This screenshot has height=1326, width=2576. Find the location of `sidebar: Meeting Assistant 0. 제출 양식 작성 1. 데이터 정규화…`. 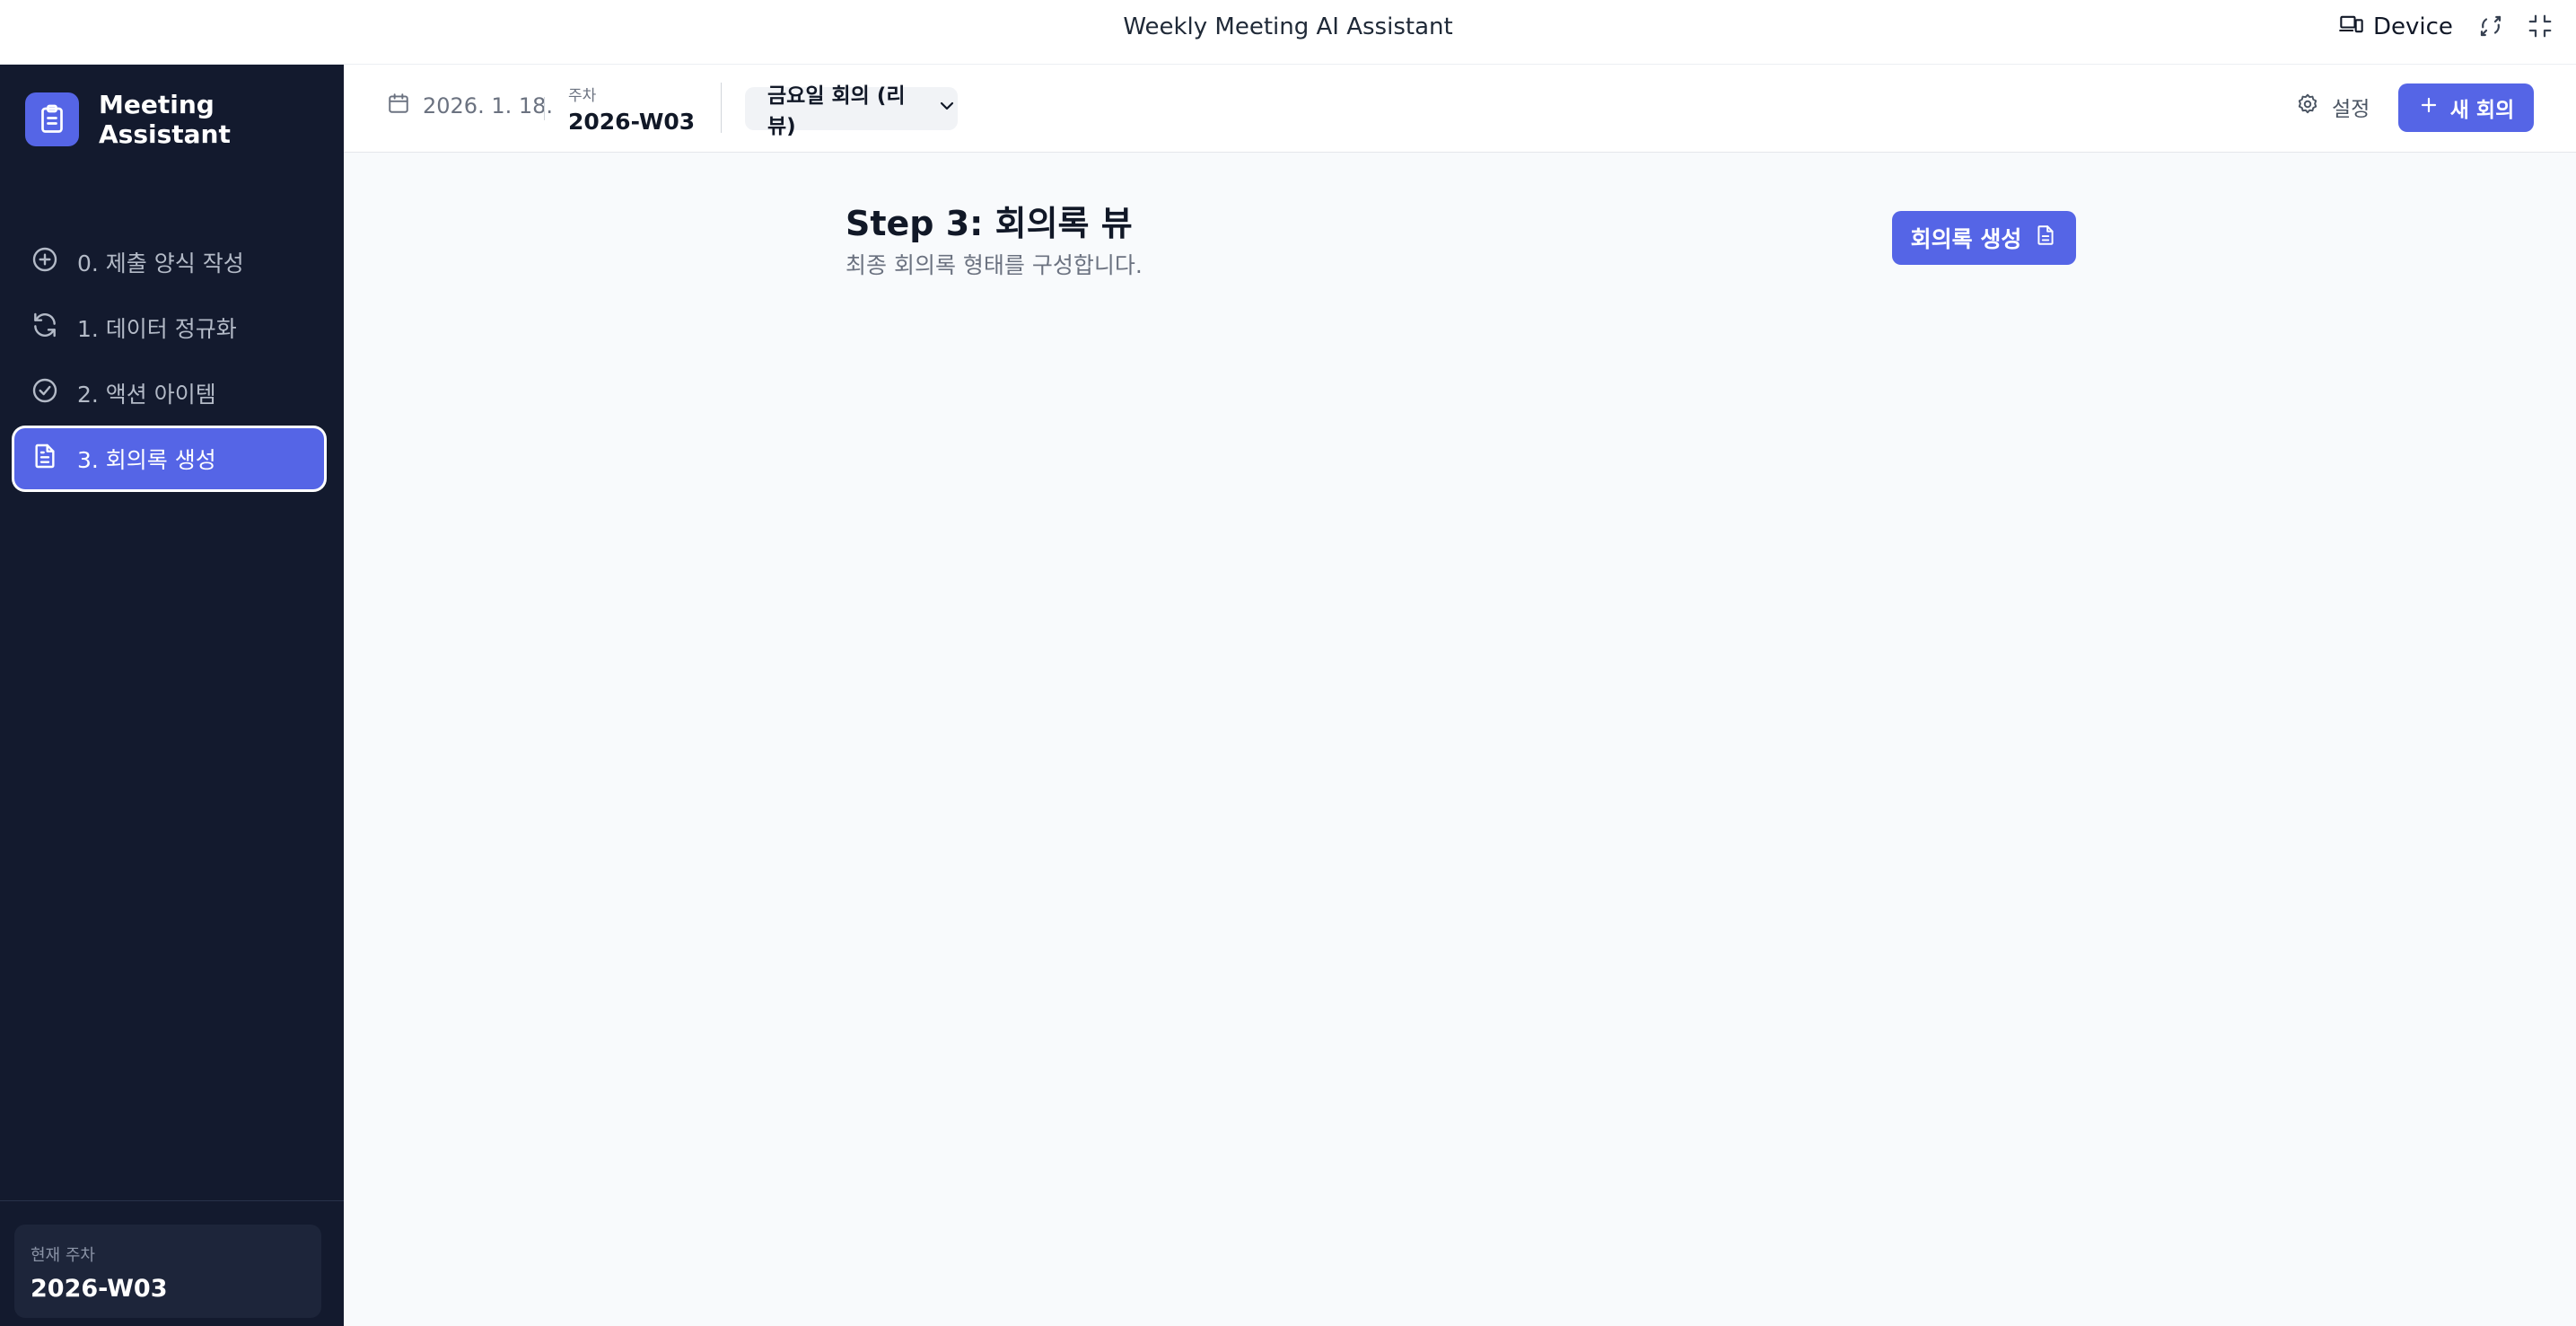

sidebar: Meeting Assistant 0. 제출 양식 작성 1. 데이터 정규화… is located at coordinates (172, 695).